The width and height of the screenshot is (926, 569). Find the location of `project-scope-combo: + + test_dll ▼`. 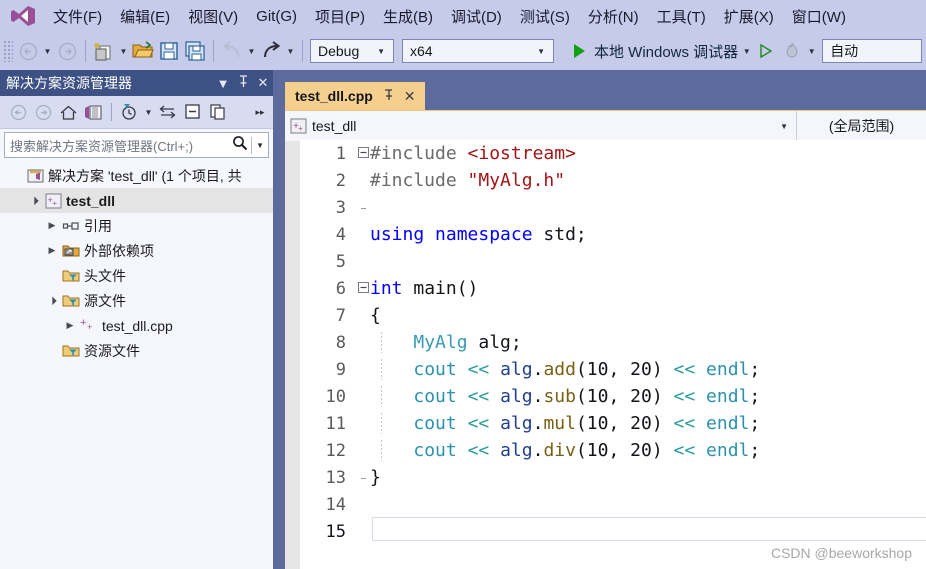

project-scope-combo: + + test_dll ▼ is located at coordinates (541, 126).